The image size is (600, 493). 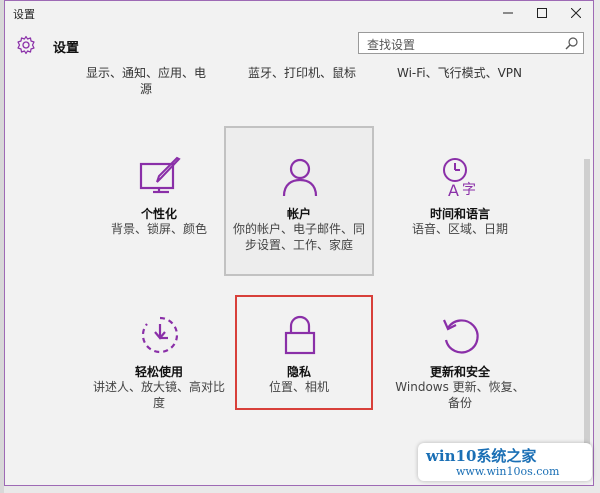 What do you see at coordinates (160, 175) in the screenshot?
I see `personalization-icon` at bounding box center [160, 175].